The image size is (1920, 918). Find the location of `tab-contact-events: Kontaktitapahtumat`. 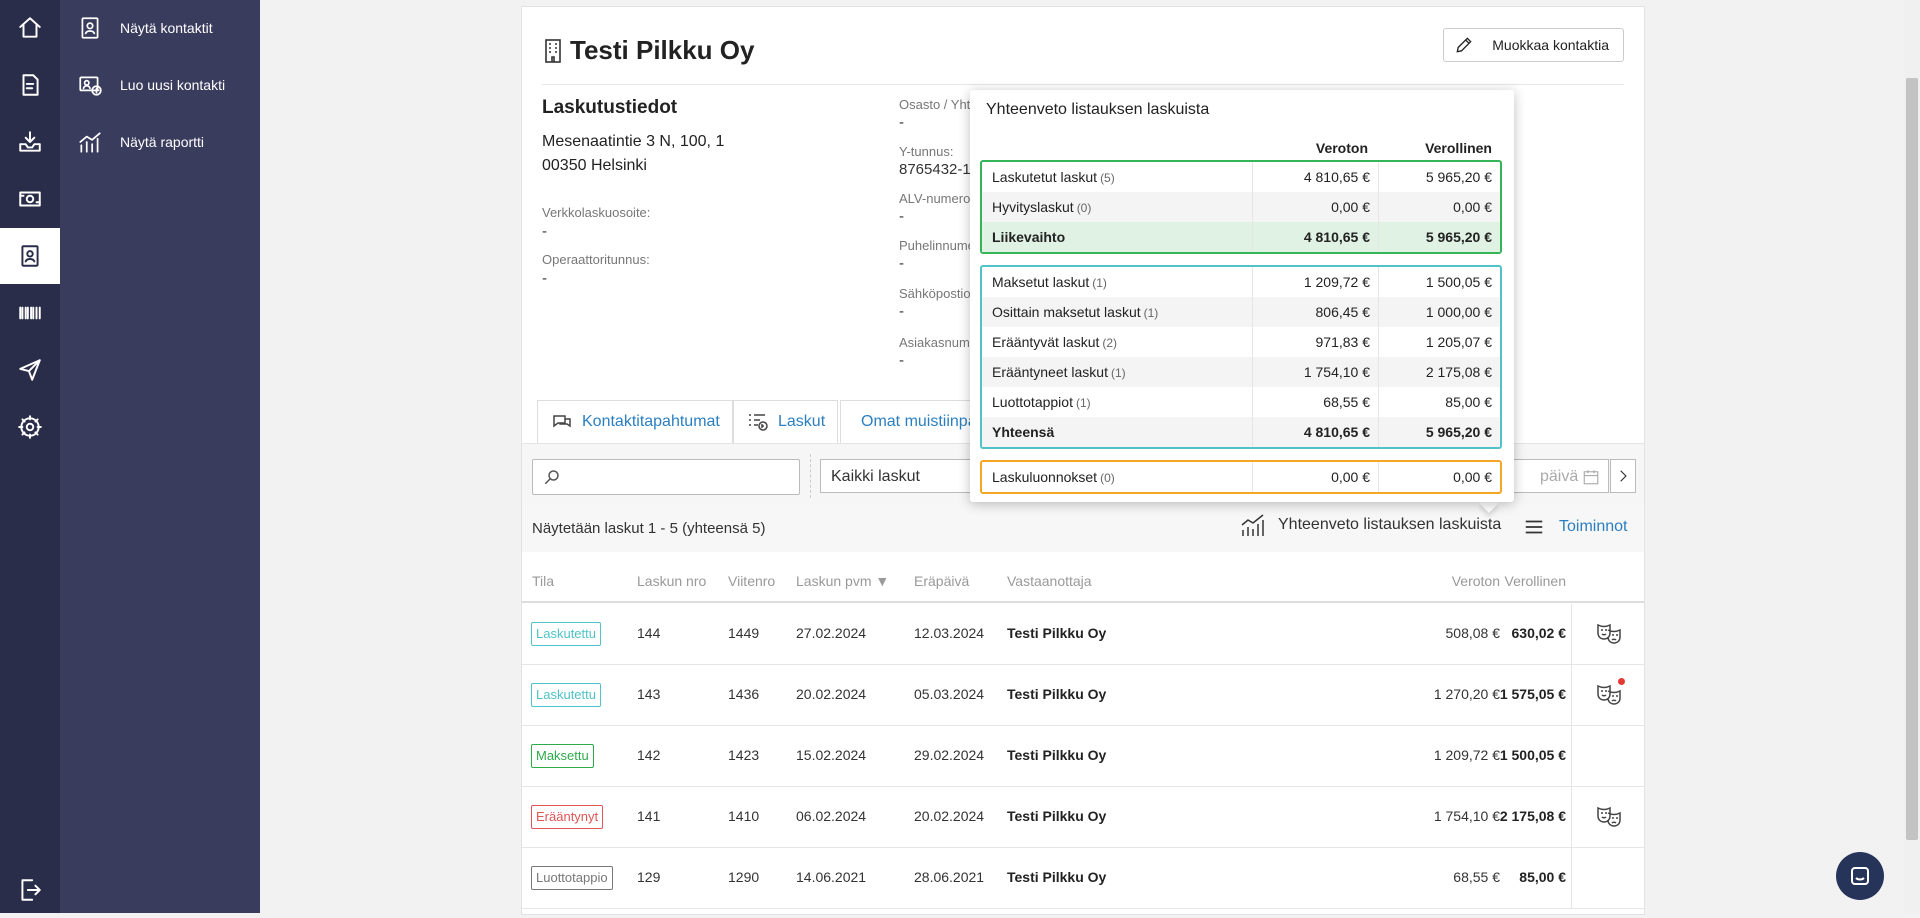

tab-contact-events: Kontaktitapahtumat is located at coordinates (635, 421).